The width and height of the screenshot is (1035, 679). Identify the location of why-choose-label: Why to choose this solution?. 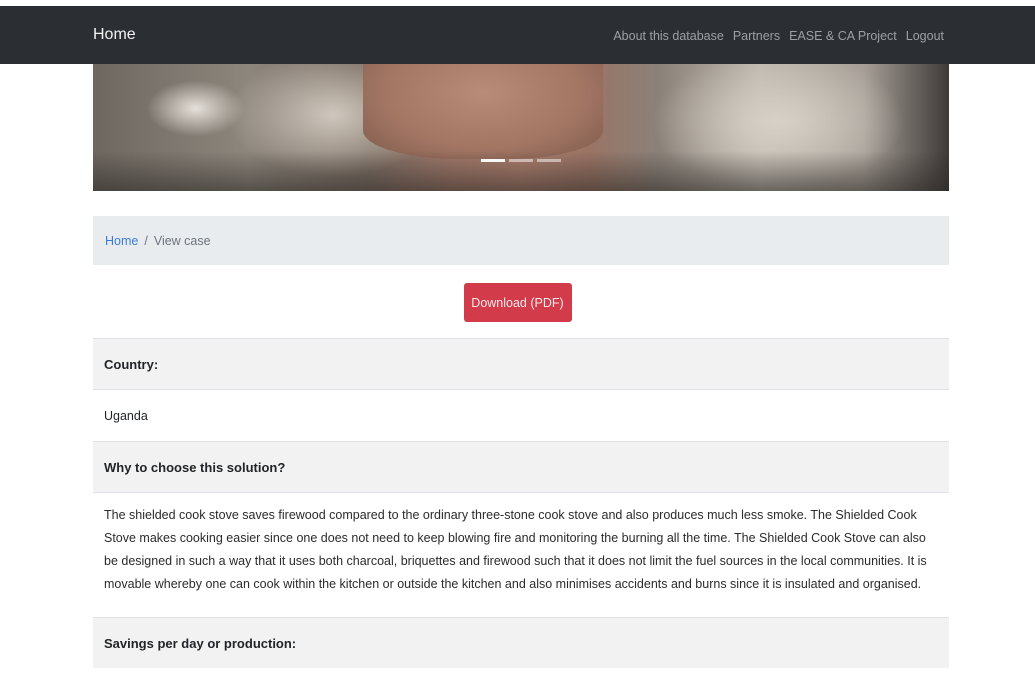
(521, 466).